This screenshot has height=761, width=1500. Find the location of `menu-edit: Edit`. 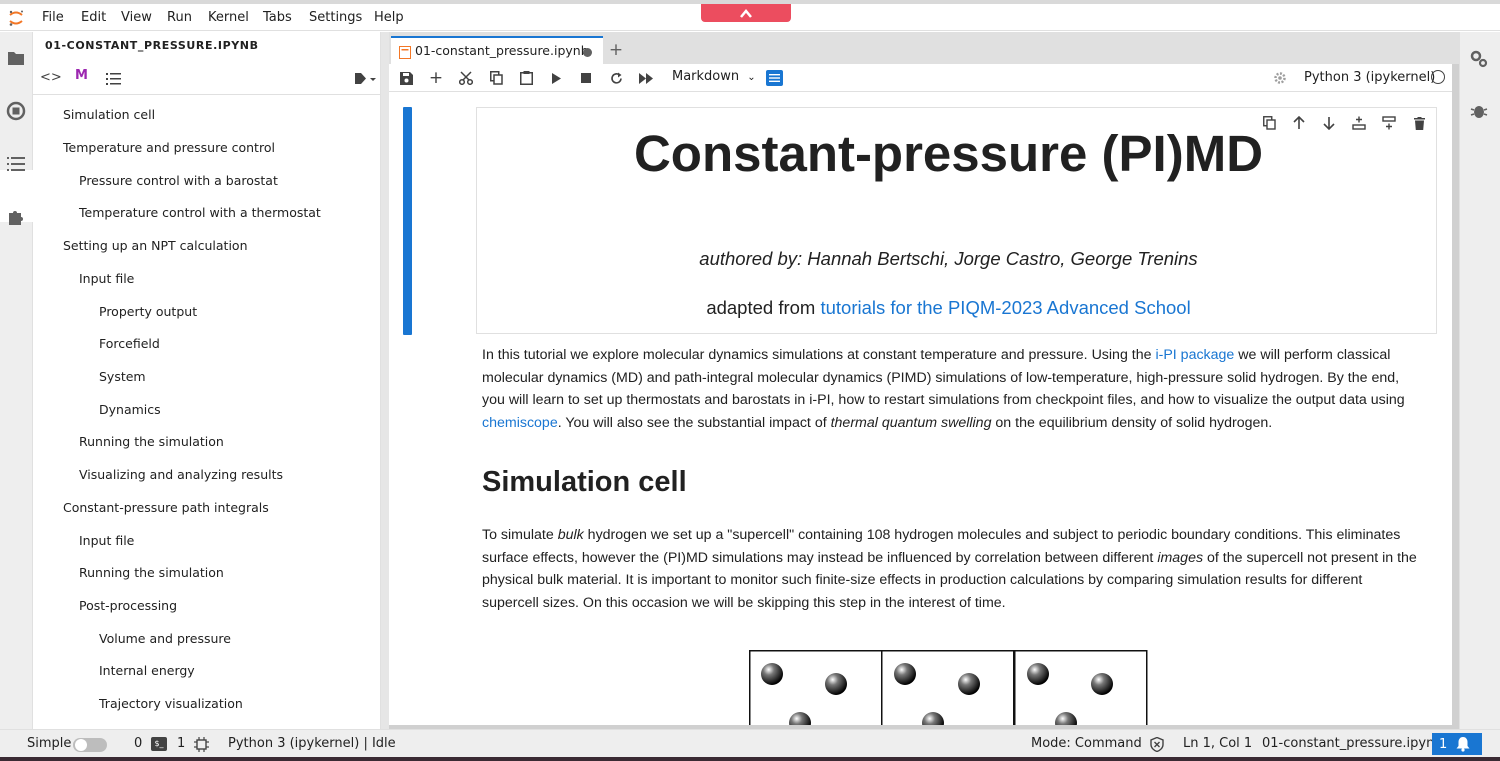

menu-edit: Edit is located at coordinates (93, 17).